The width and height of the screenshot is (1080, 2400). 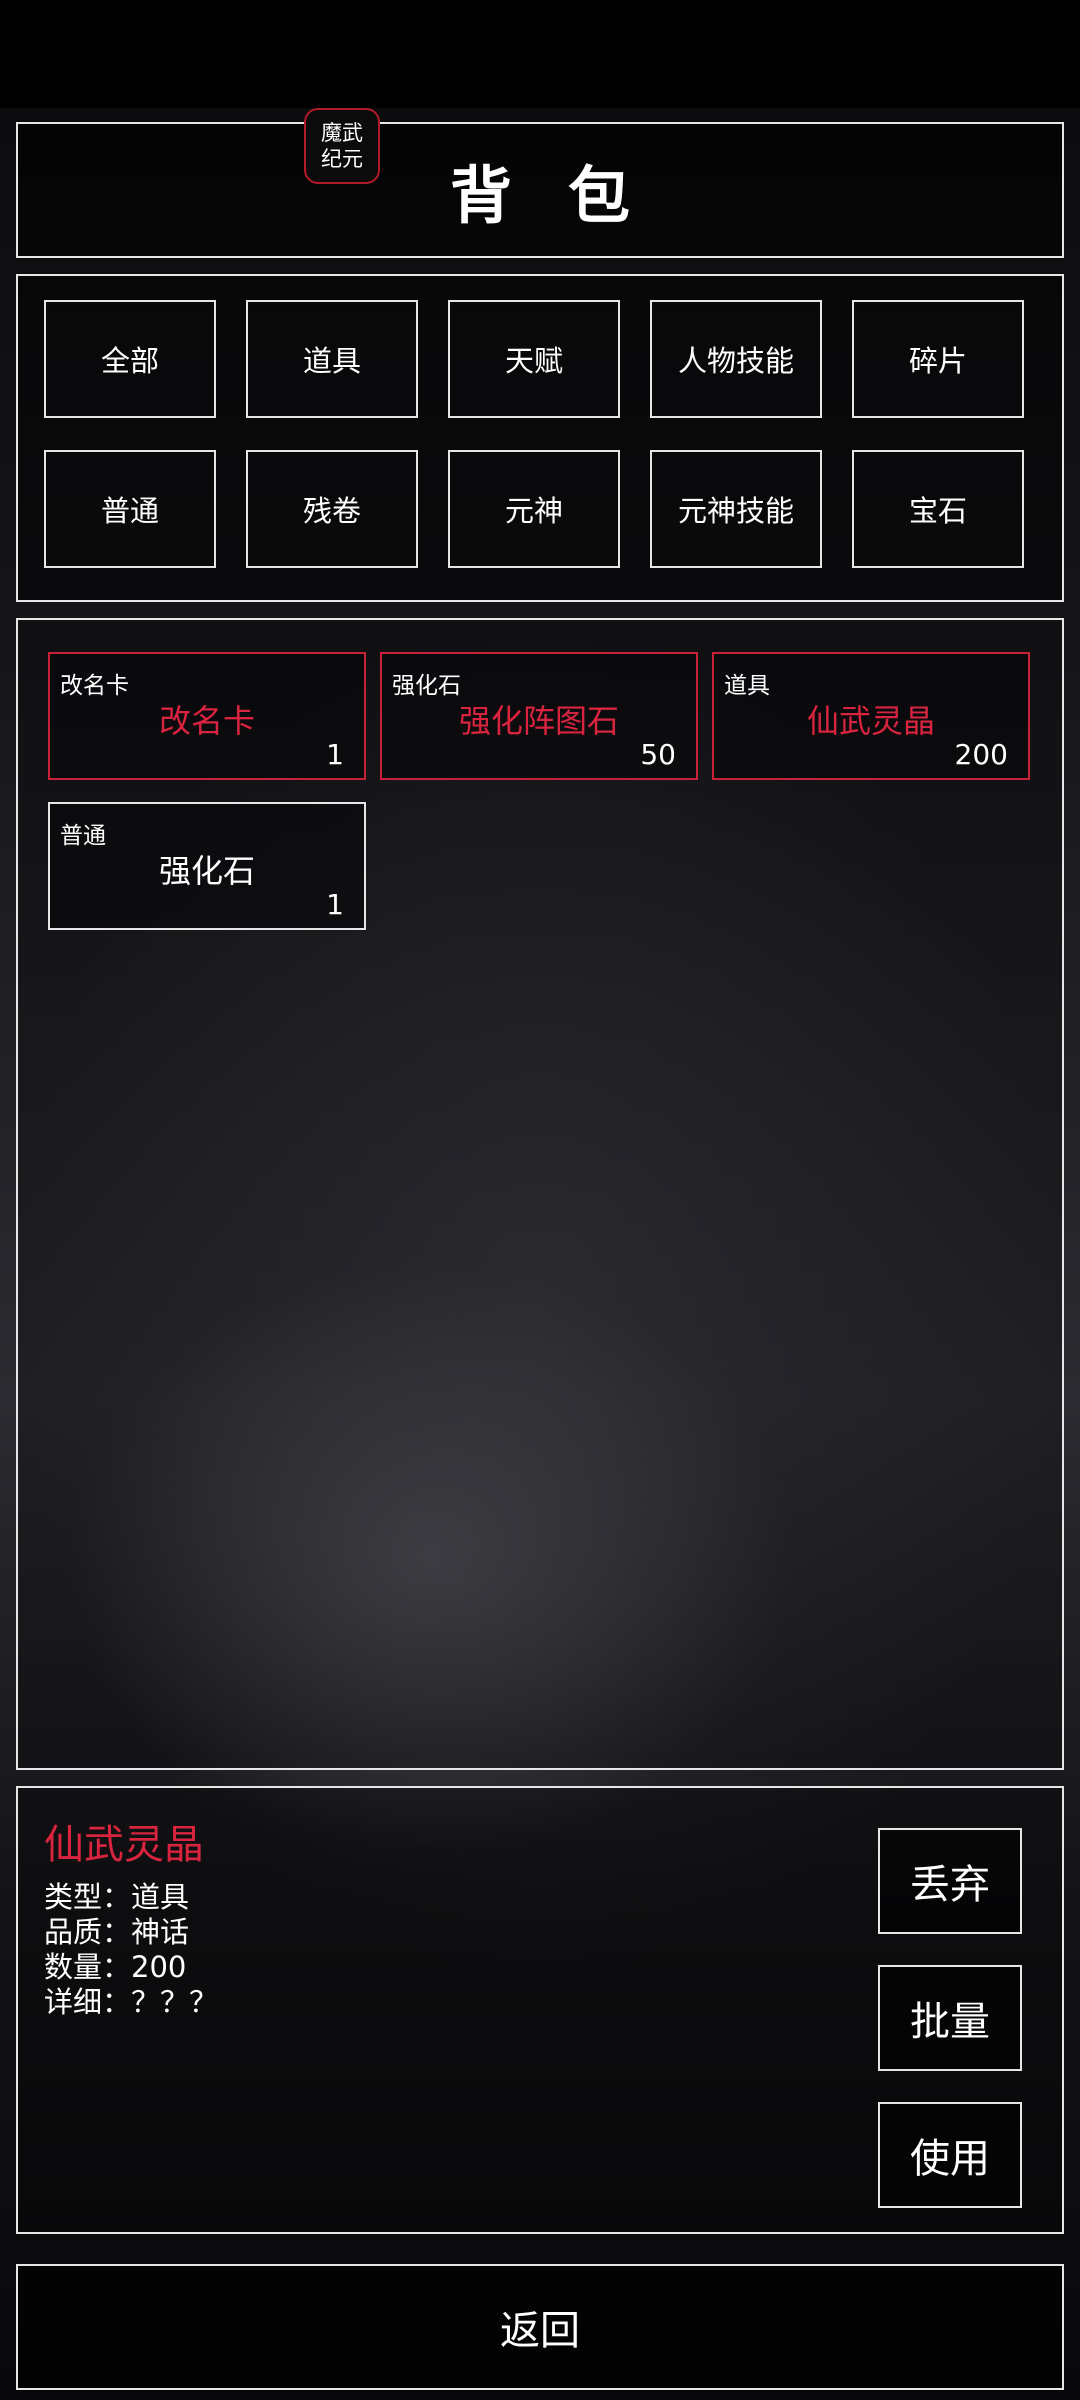 What do you see at coordinates (534, 509) in the screenshot?
I see `tab-spirit: 元神` at bounding box center [534, 509].